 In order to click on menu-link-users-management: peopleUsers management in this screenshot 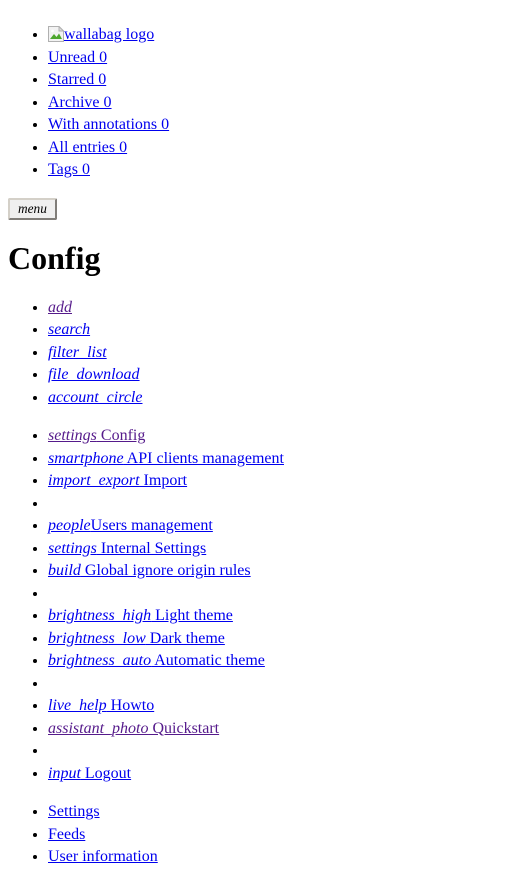, I will do `click(130, 525)`.